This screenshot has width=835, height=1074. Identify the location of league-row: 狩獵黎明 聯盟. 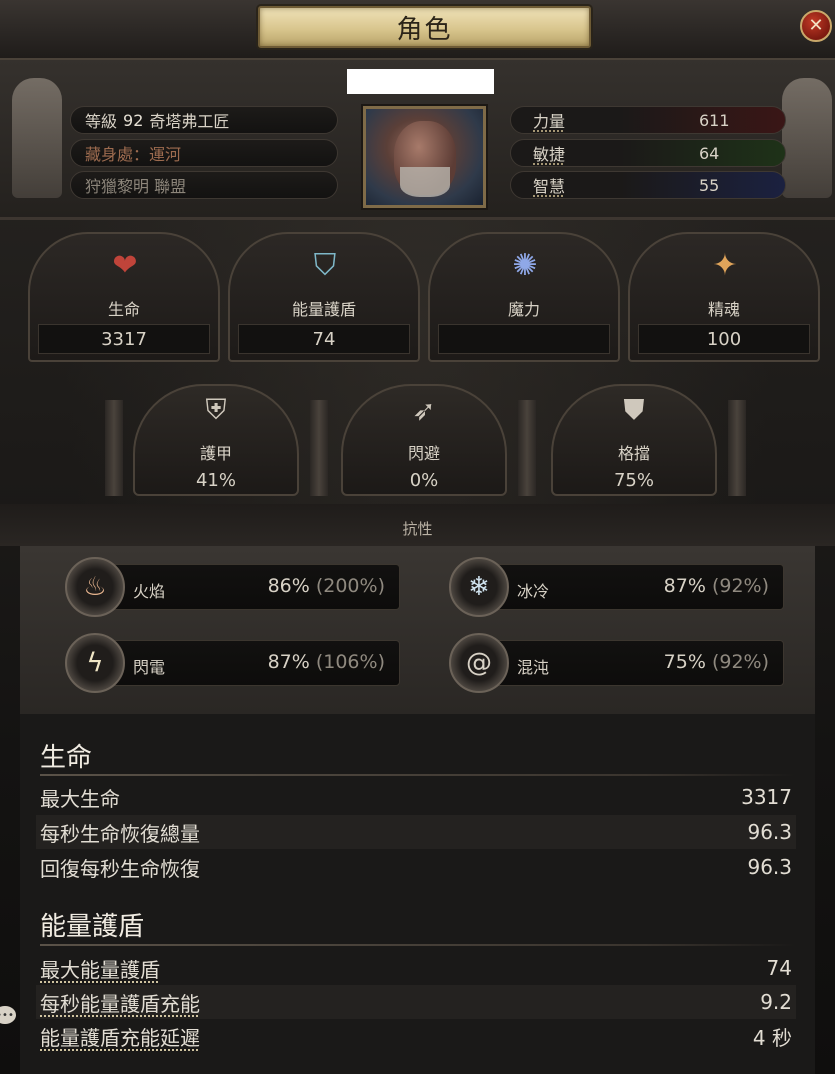
(204, 185).